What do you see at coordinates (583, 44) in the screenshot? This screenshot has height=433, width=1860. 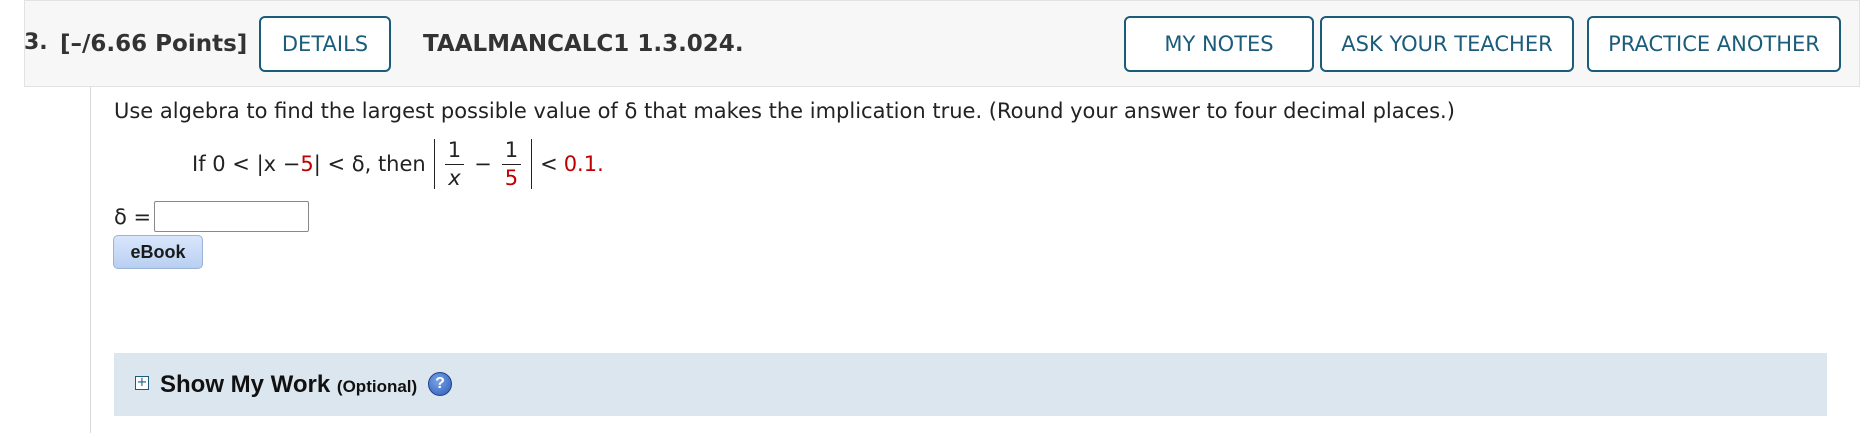 I see `problem-code: TAALMANCALC1 1.3.024.` at bounding box center [583, 44].